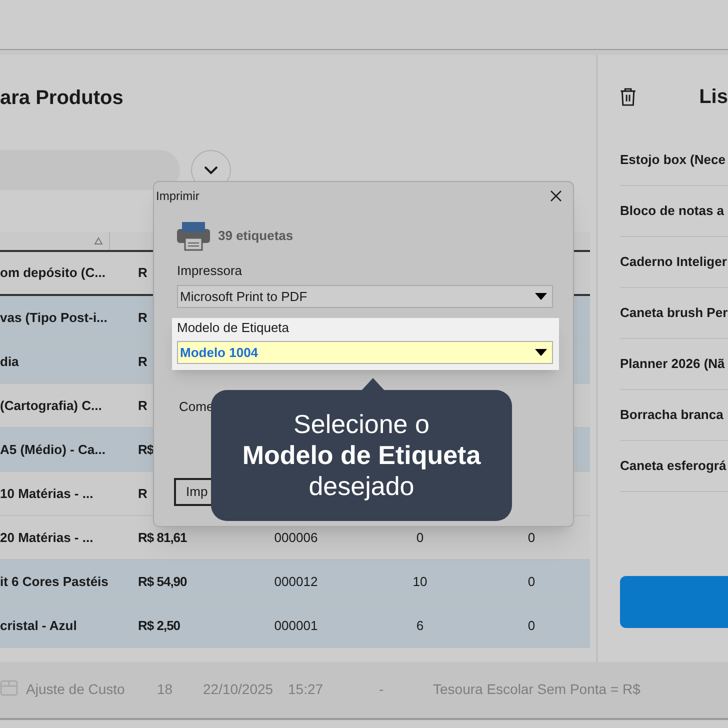  I want to click on status-text: 22/10/2025, so click(238, 689).